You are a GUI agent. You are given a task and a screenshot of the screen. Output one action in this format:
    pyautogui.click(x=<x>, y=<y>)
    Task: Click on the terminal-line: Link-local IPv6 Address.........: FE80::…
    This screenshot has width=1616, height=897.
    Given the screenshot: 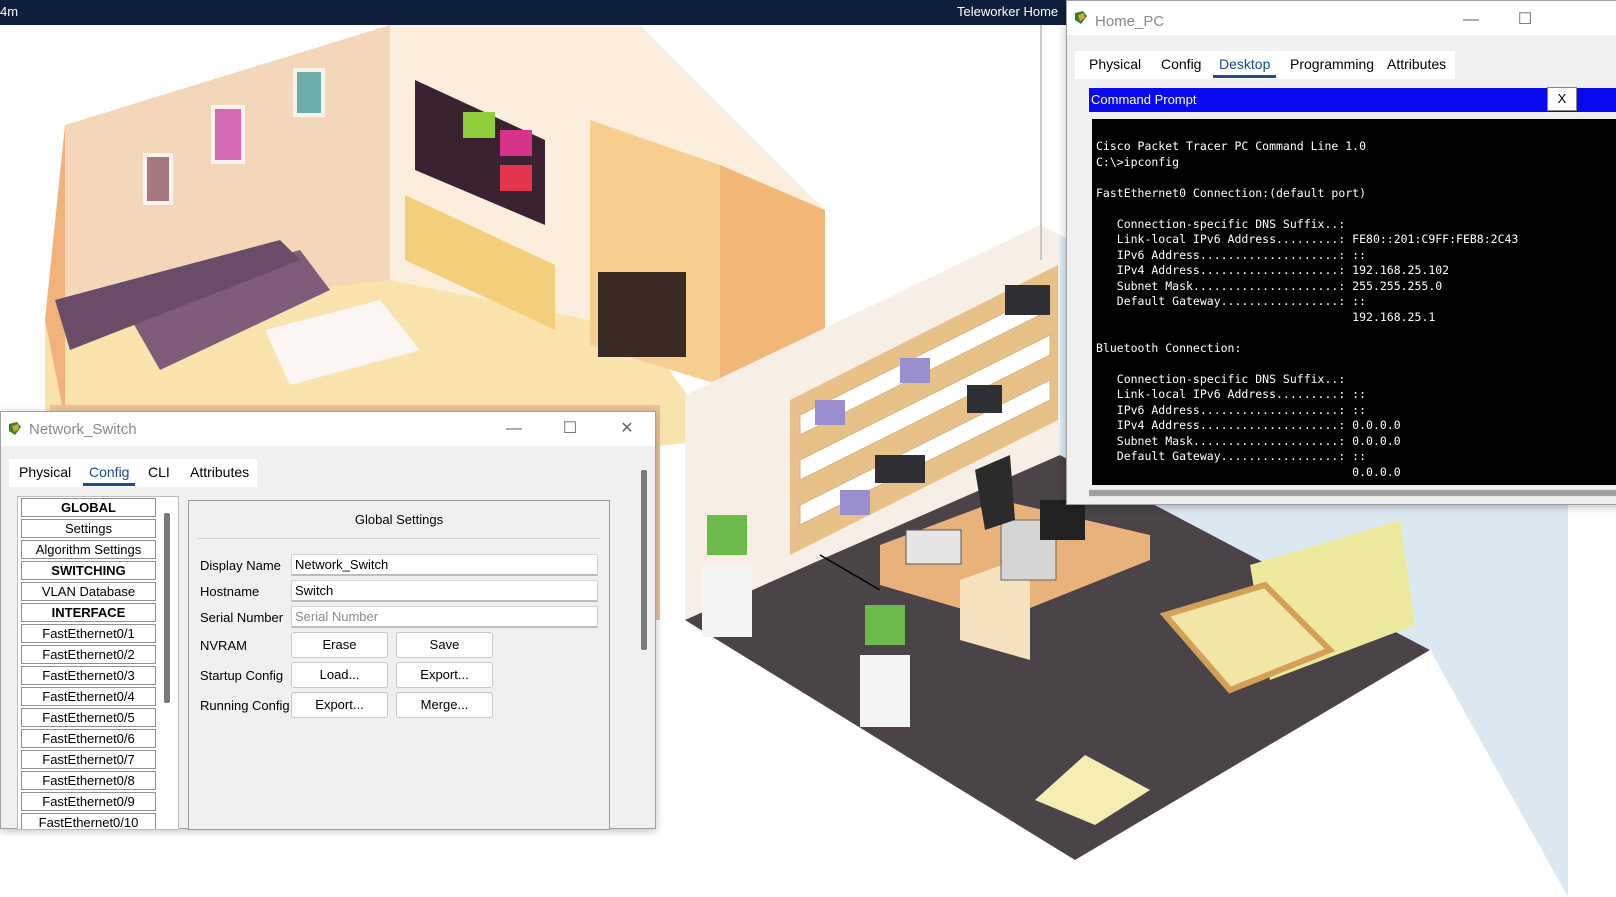 What is the action you would take?
    pyautogui.click(x=1307, y=239)
    